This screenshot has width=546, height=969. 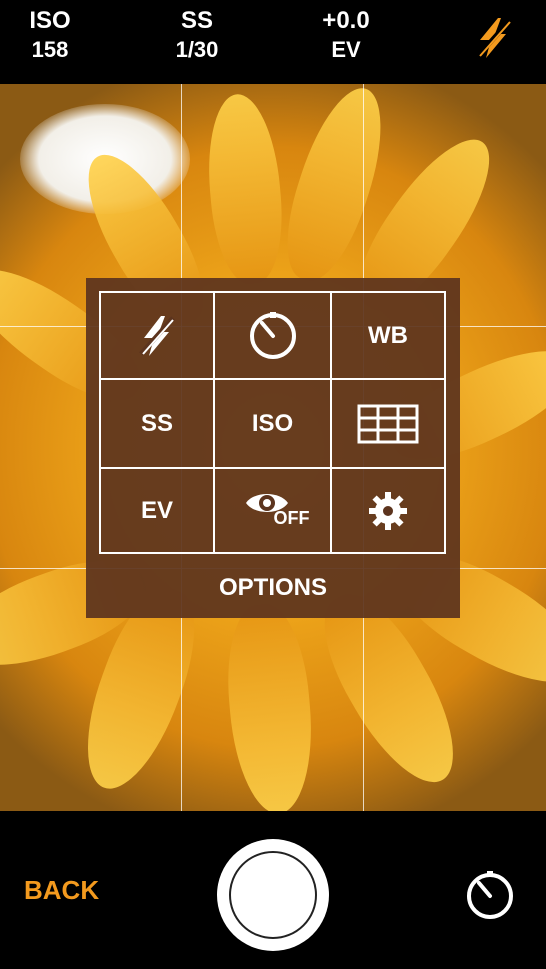 What do you see at coordinates (50, 35) in the screenshot?
I see `iso-readout: ISO 158` at bounding box center [50, 35].